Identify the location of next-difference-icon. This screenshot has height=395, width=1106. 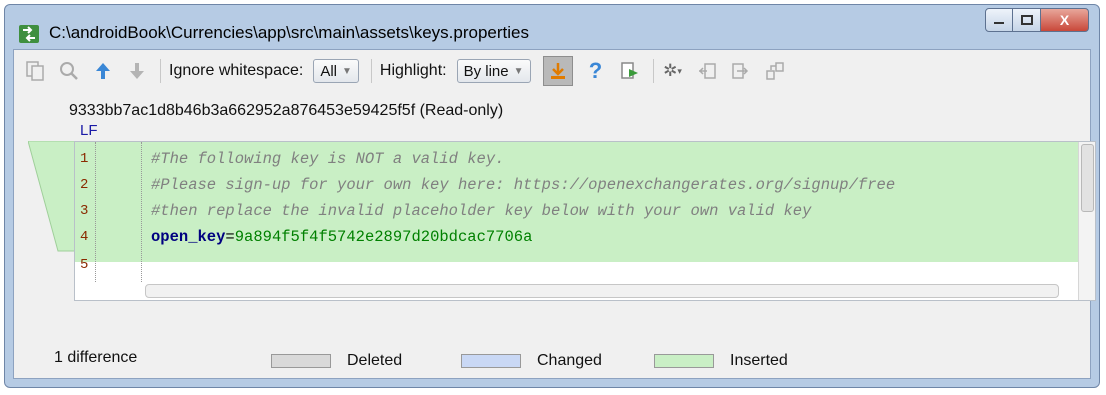
(137, 71).